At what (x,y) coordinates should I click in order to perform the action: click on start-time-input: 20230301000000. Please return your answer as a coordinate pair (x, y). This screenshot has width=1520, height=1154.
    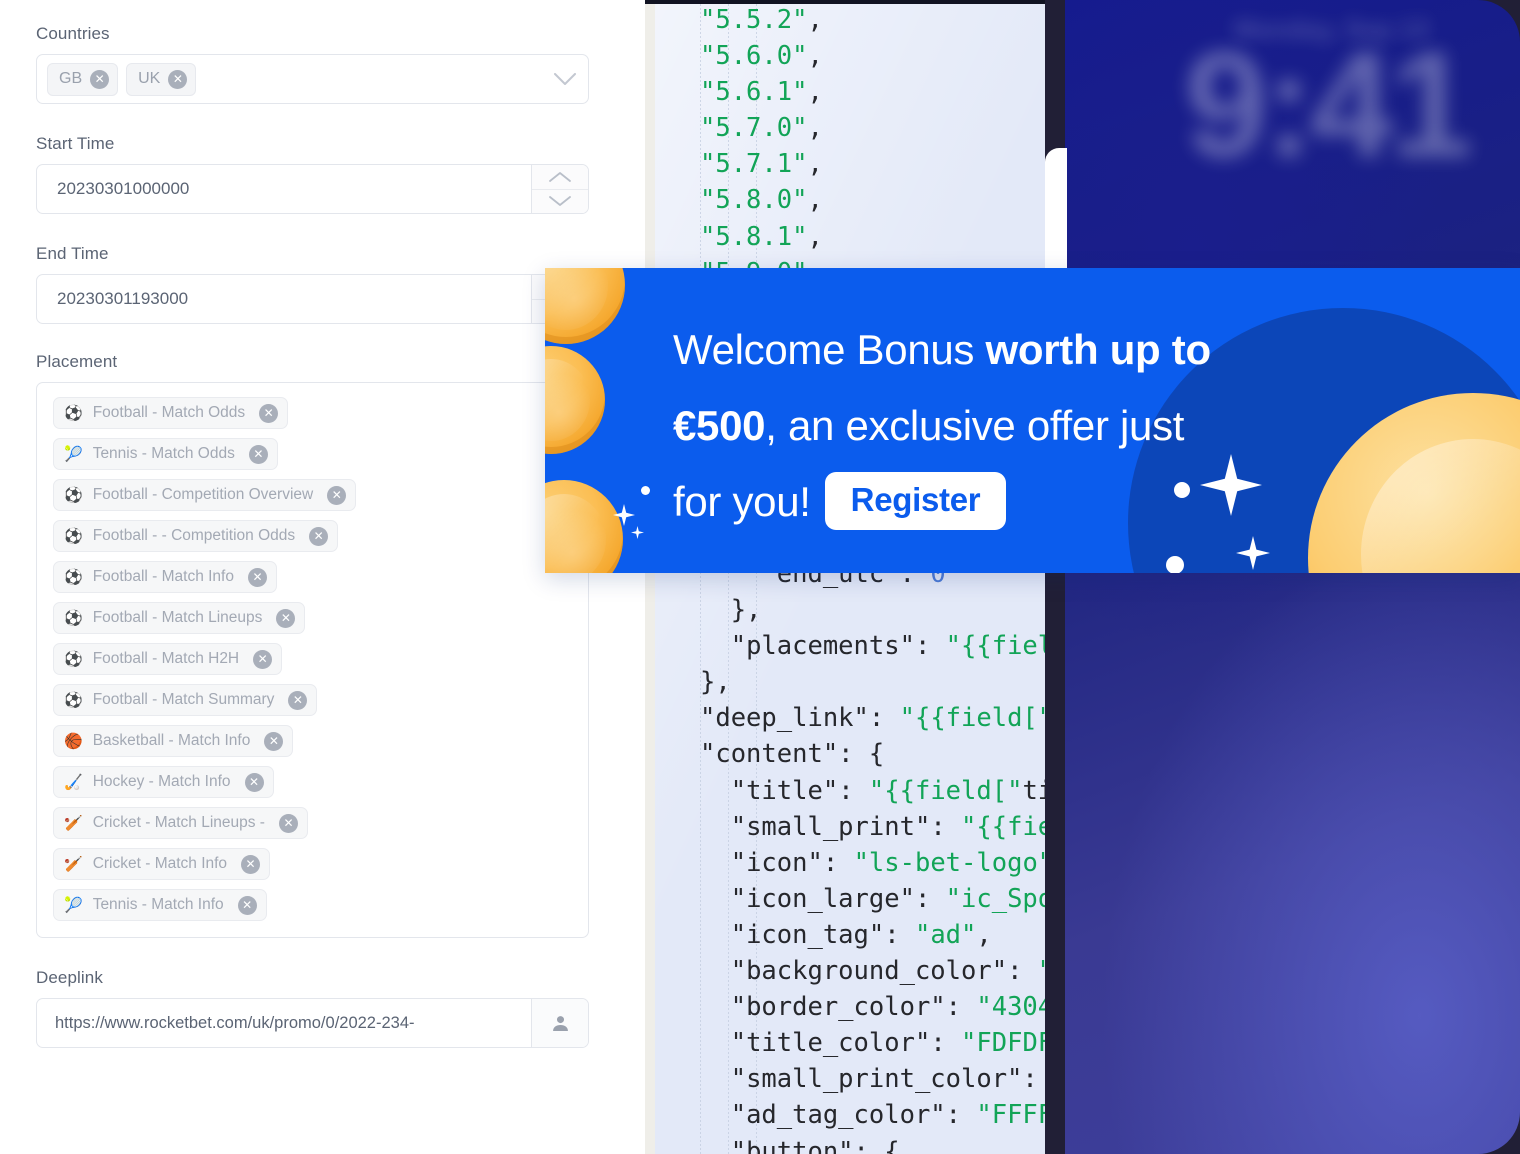
    Looking at the image, I should click on (312, 189).